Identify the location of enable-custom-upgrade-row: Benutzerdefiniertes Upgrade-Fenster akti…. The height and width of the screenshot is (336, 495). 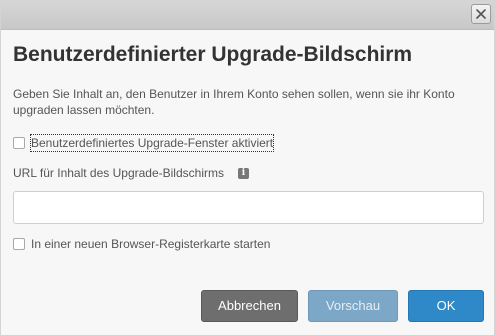
(144, 143).